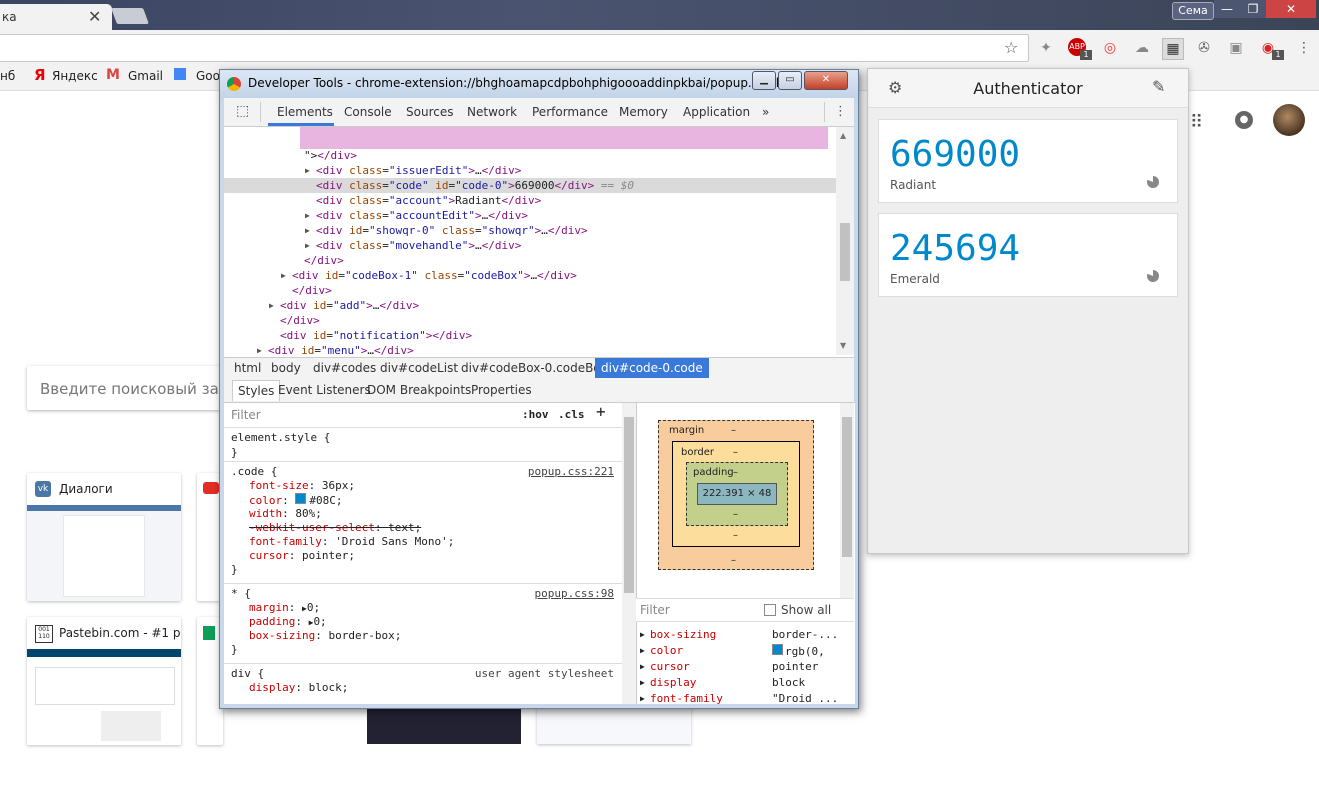 The image size is (1319, 788). I want to click on otp-code: 245694, so click(955, 248).